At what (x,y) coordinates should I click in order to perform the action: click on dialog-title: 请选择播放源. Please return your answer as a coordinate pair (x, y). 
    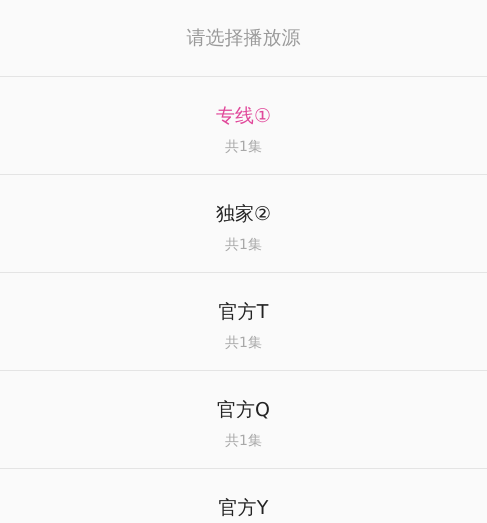
    Looking at the image, I should click on (243, 38).